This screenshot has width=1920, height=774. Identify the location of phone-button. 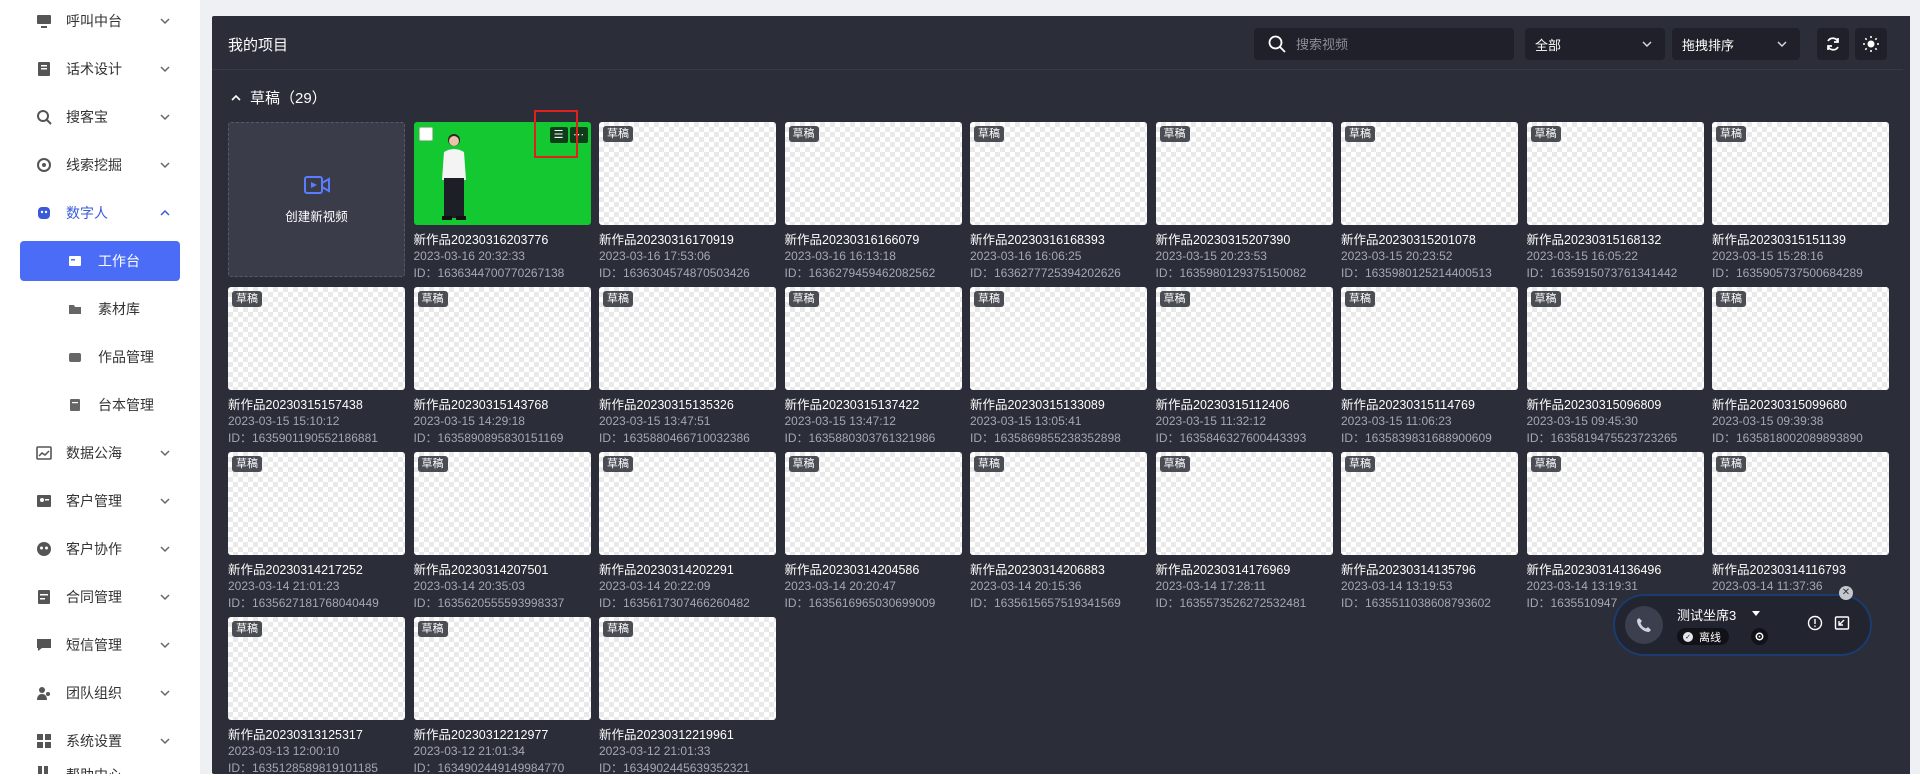
(1644, 625).